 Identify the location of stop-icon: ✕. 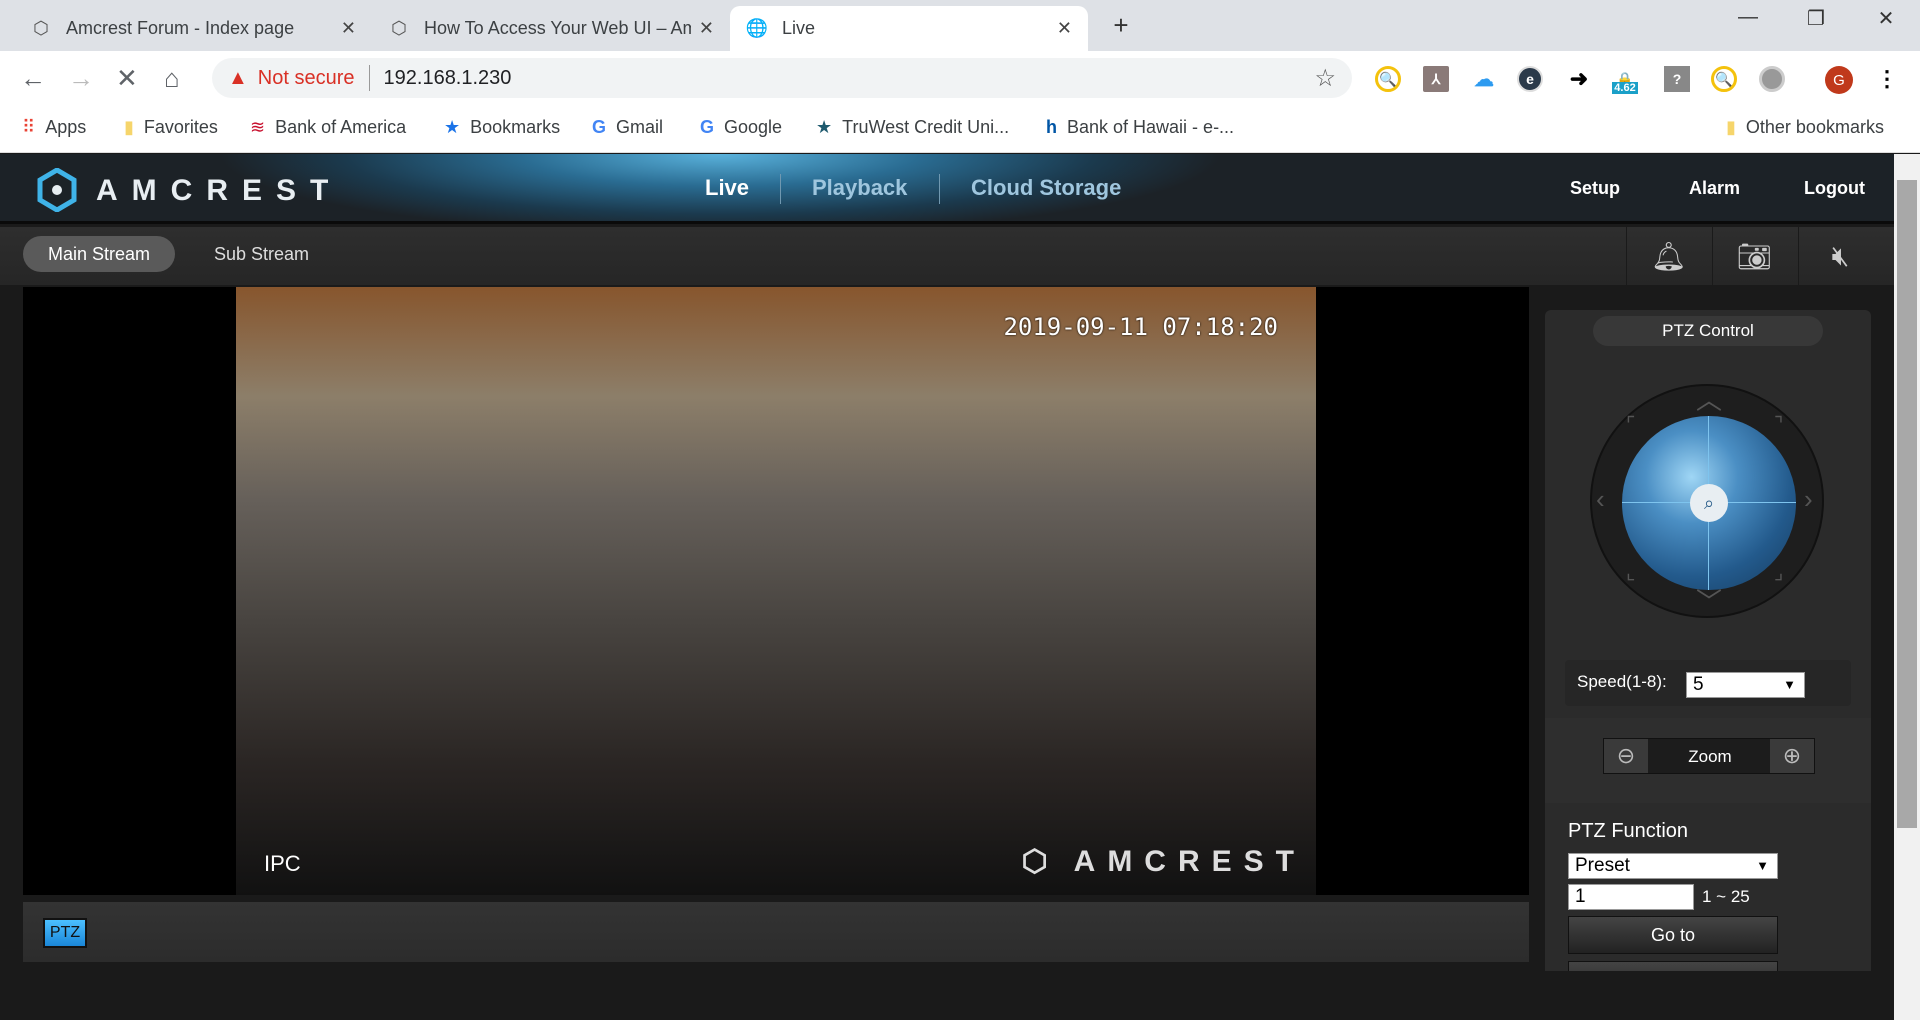
(127, 78).